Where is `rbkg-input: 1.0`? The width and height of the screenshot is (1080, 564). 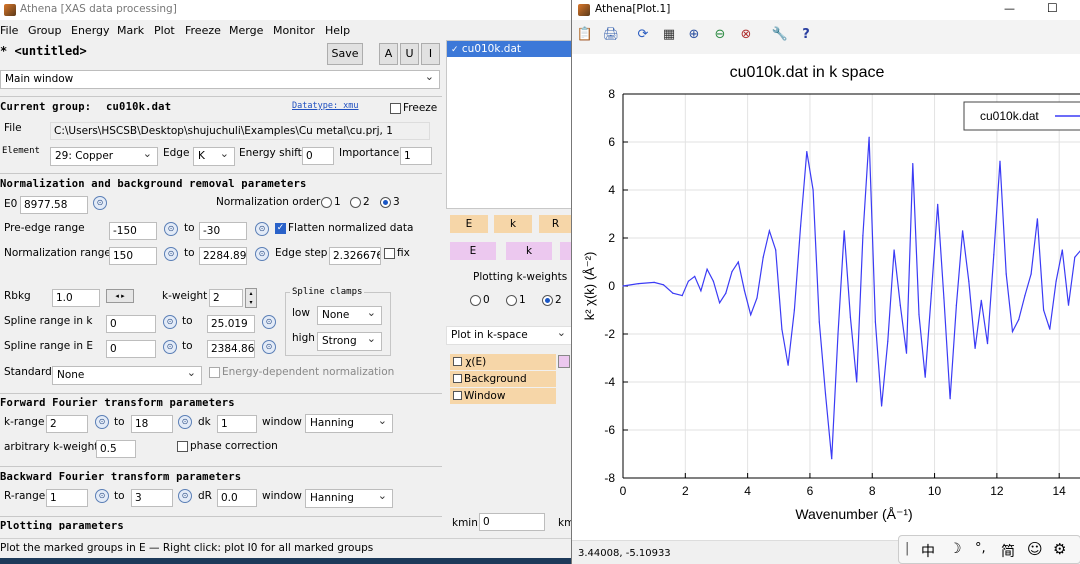
rbkg-input: 1.0 is located at coordinates (76, 298).